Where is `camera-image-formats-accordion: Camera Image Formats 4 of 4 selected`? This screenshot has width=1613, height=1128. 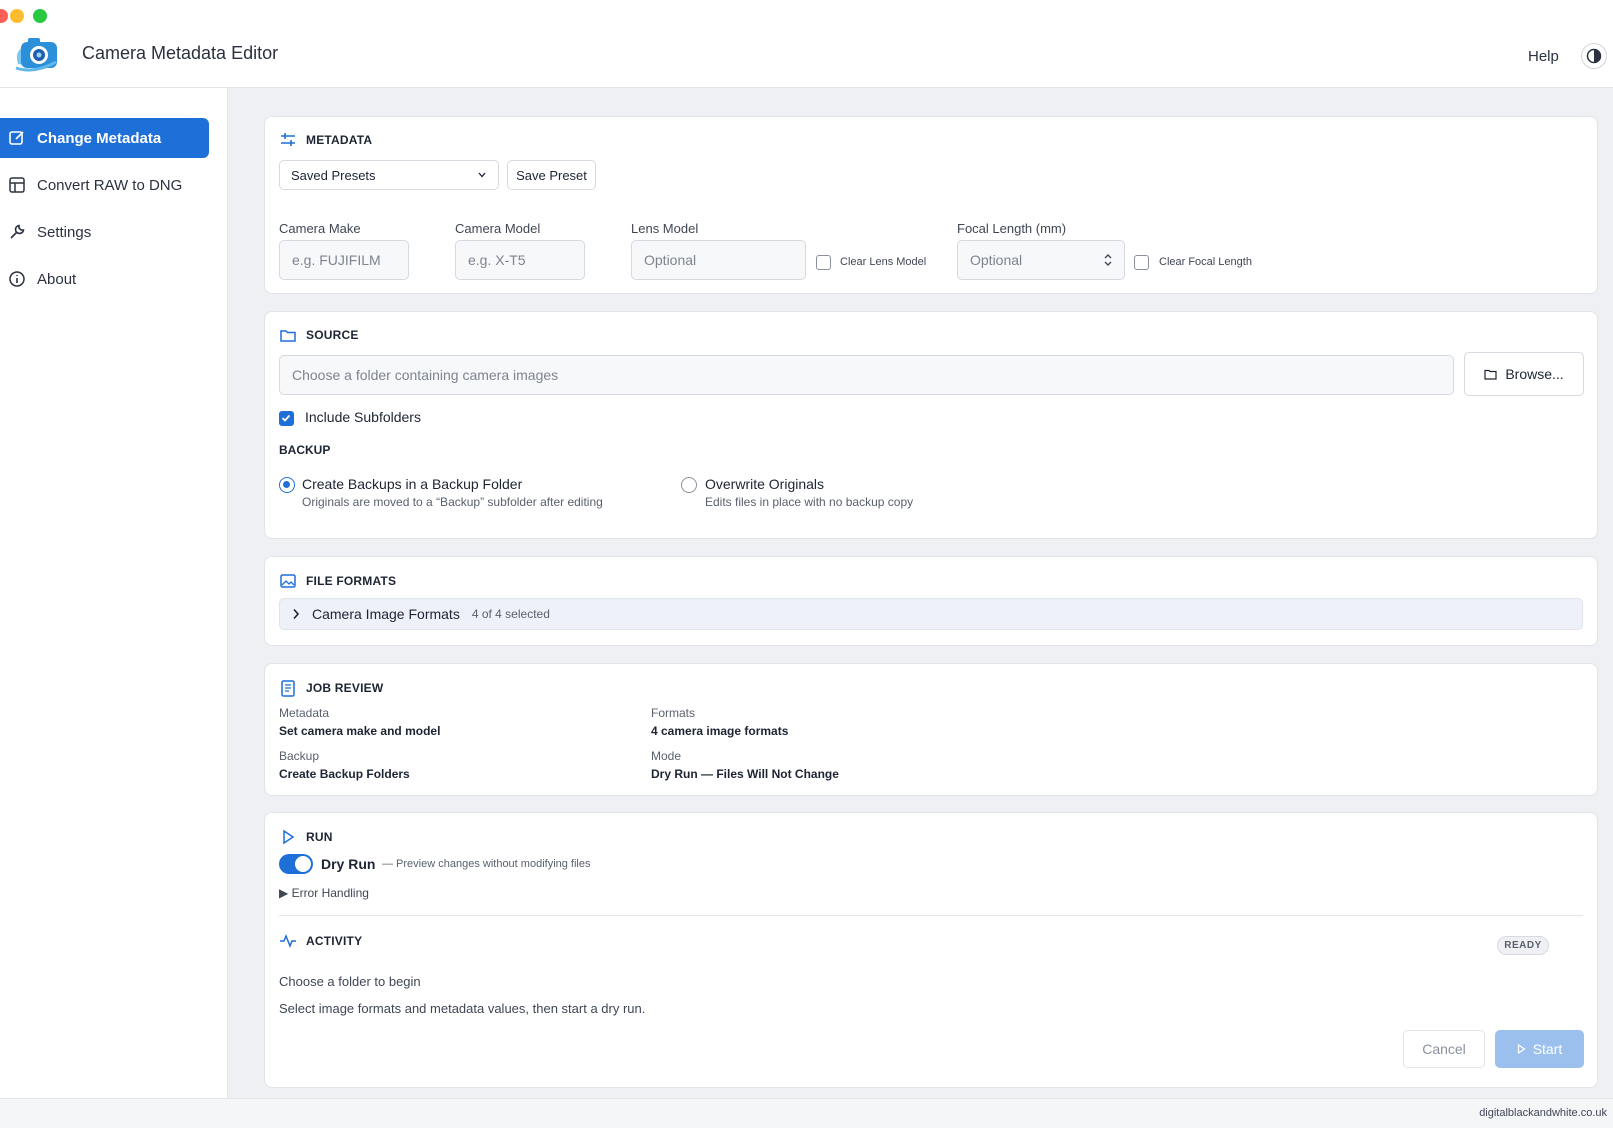
camera-image-formats-accordion: Camera Image Formats 4 of 4 selected is located at coordinates (931, 614).